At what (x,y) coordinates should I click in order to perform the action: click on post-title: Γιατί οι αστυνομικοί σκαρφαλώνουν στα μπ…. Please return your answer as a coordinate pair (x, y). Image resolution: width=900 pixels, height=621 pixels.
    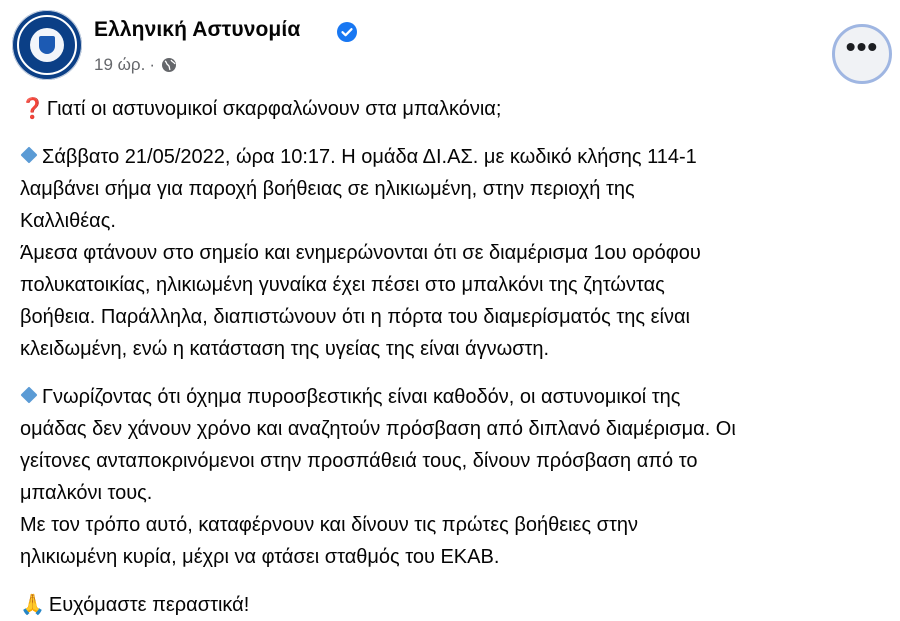
    Looking at the image, I should click on (274, 109).